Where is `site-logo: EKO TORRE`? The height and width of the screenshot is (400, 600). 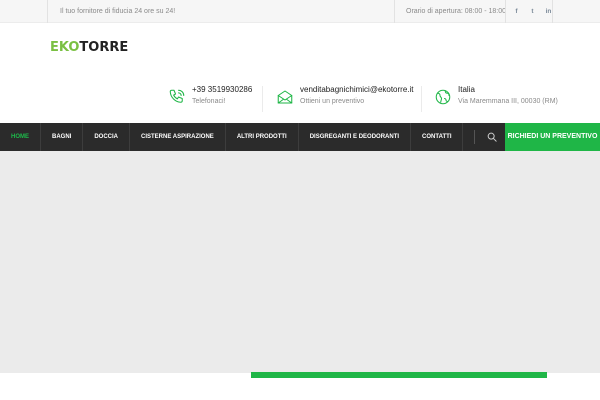
site-logo: EKO TORRE is located at coordinates (89, 47).